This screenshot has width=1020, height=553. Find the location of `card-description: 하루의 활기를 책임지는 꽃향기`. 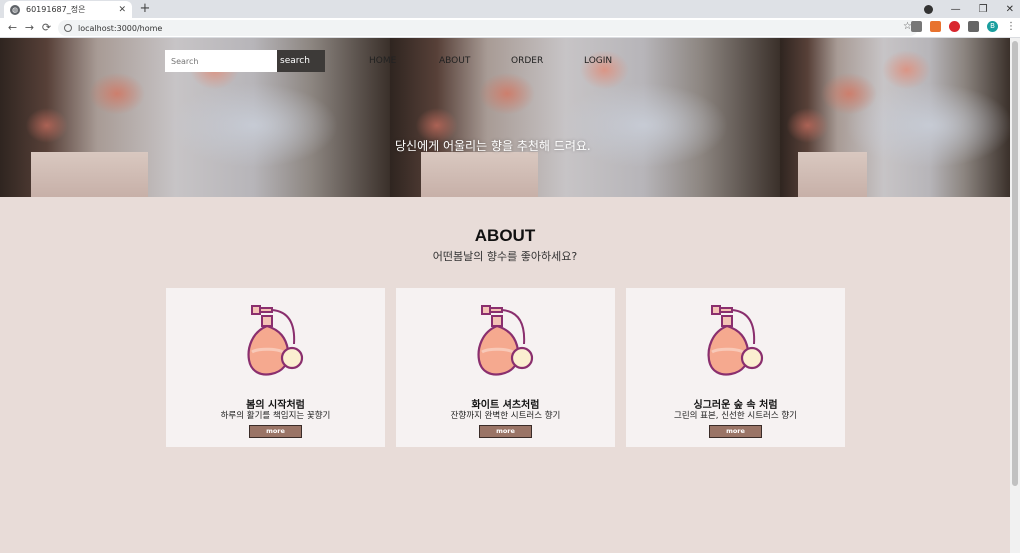

card-description: 하루의 활기를 책임지는 꽃향기 is located at coordinates (275, 416).